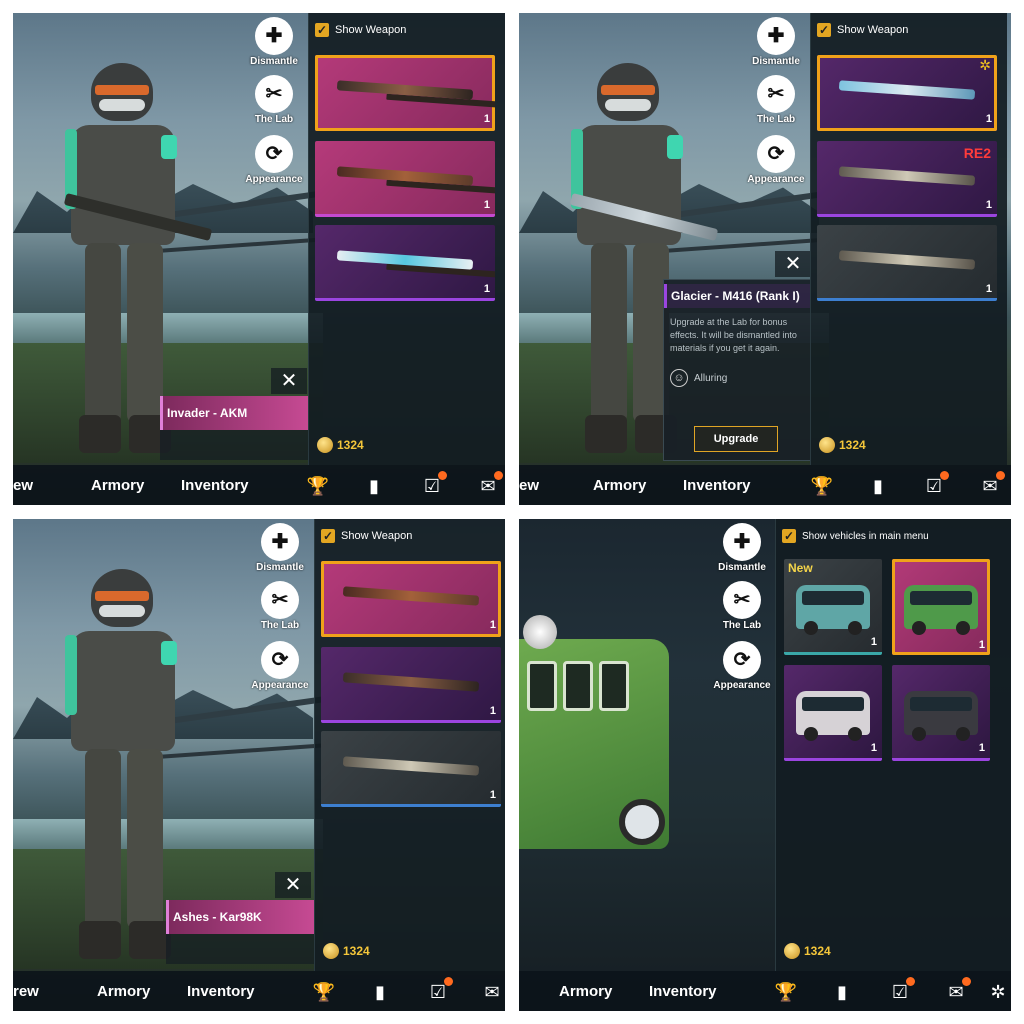  What do you see at coordinates (259, 991) in the screenshot?
I see `bottom-nav: rew Armory Inventory 🏆 ▮ ☑ ✉` at bounding box center [259, 991].